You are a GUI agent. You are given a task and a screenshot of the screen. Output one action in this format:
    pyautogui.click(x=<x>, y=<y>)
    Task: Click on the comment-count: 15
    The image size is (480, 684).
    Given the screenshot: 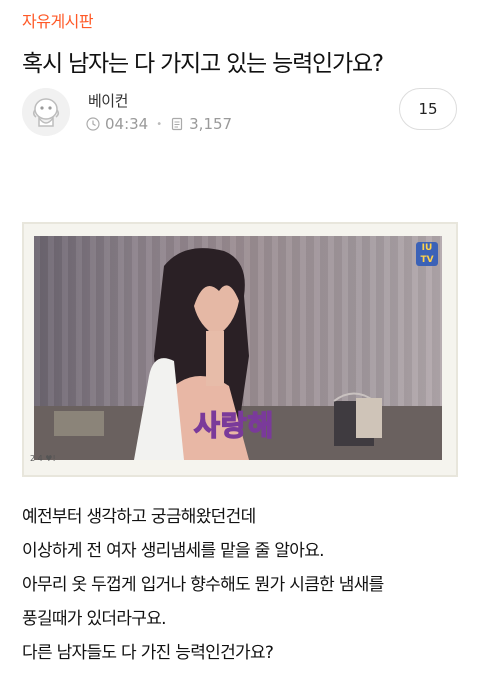 What is the action you would take?
    pyautogui.click(x=428, y=109)
    